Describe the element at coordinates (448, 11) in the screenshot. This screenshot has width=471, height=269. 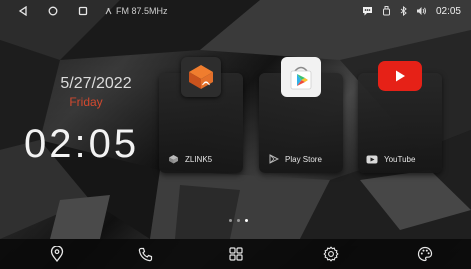
I see `status-time: 02:05` at that location.